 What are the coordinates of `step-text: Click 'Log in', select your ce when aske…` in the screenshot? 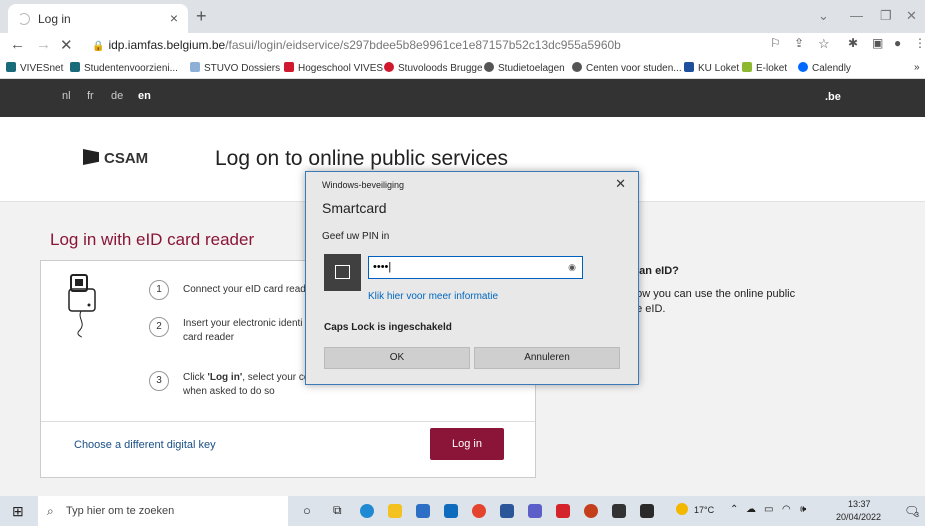 It's located at (246, 384).